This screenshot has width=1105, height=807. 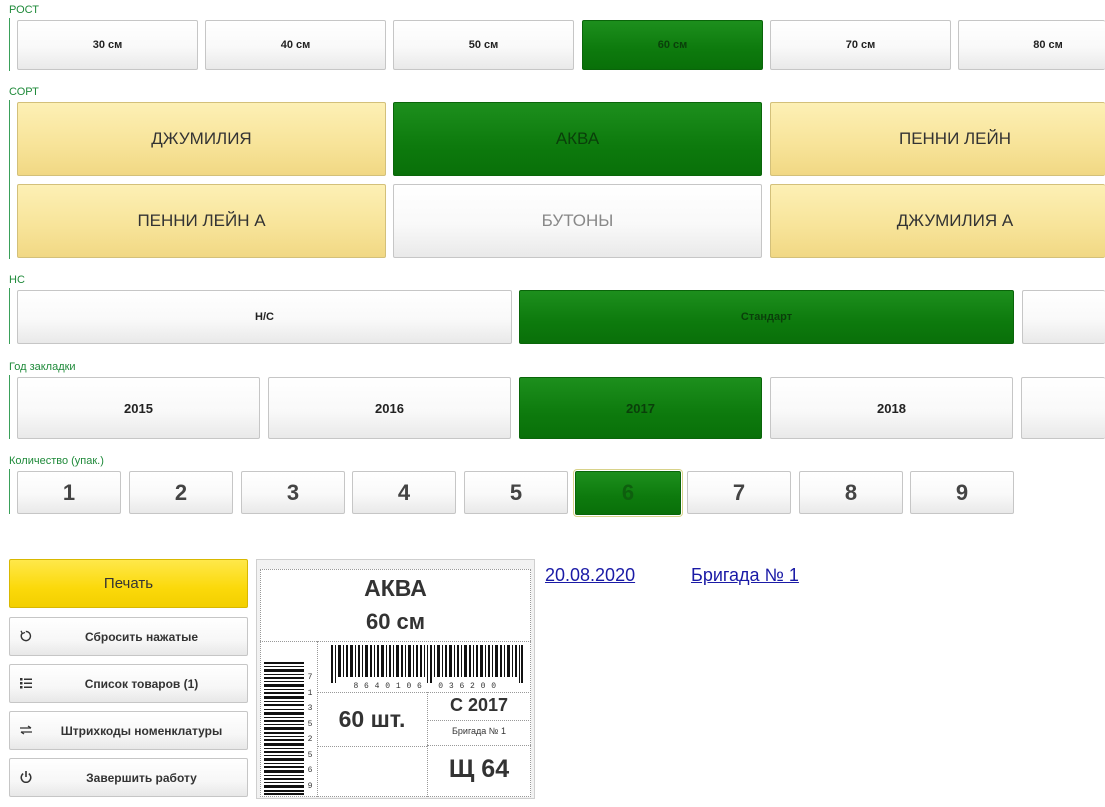 I want to click on variety-option-penny-lane: ПЕННИ ЛЕЙН, so click(x=937, y=139).